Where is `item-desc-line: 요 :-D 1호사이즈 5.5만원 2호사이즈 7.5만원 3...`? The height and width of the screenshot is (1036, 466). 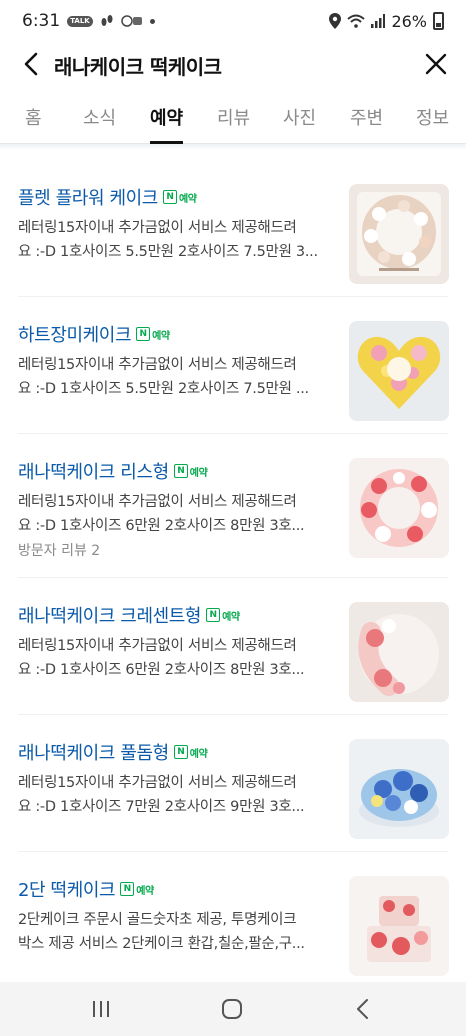 item-desc-line: 요 :-D 1호사이즈 5.5만원 2호사이즈 7.5만원 3... is located at coordinates (168, 252).